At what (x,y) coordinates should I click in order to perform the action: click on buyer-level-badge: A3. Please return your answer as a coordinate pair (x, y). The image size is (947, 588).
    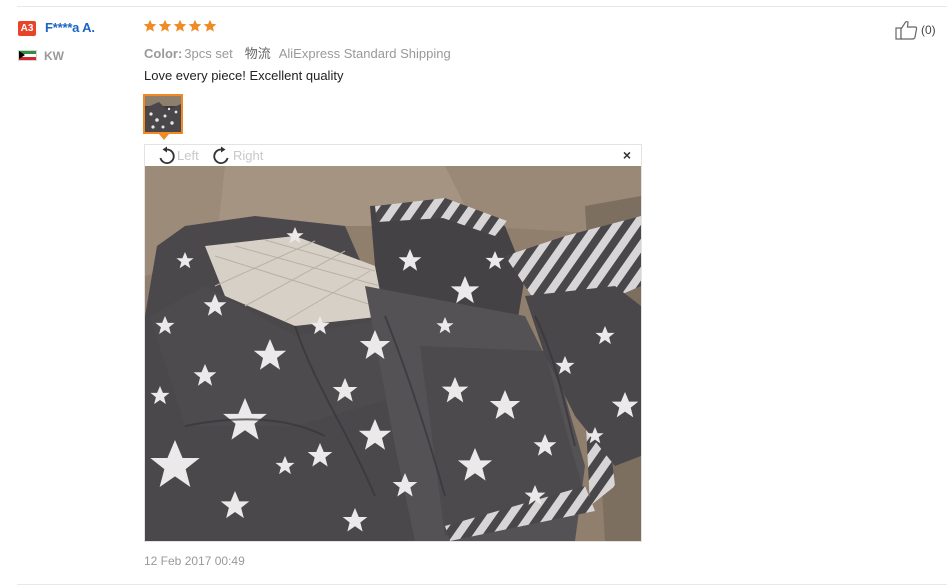
    Looking at the image, I should click on (27, 28).